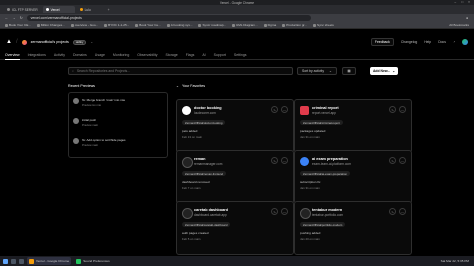  Describe the element at coordinates (211, 210) in the screenshot. I see `project-name: caretab dashboard` at that location.